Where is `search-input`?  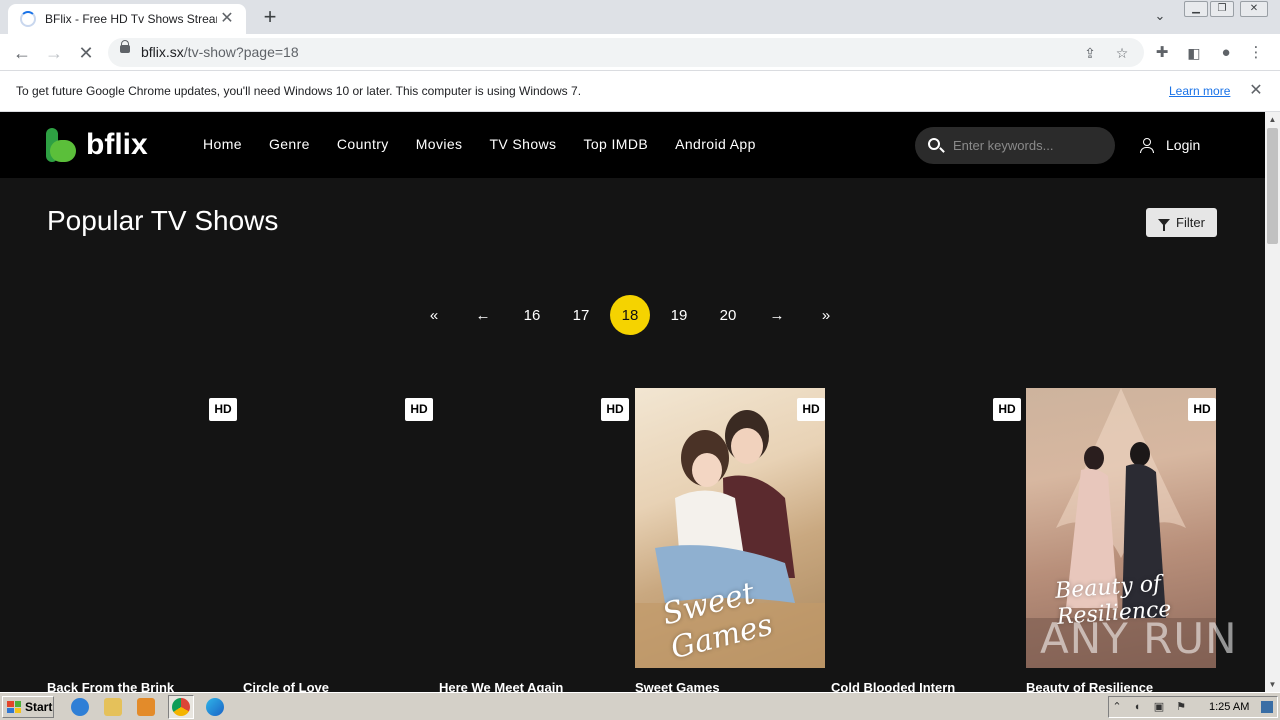 search-input is located at coordinates (1028, 145).